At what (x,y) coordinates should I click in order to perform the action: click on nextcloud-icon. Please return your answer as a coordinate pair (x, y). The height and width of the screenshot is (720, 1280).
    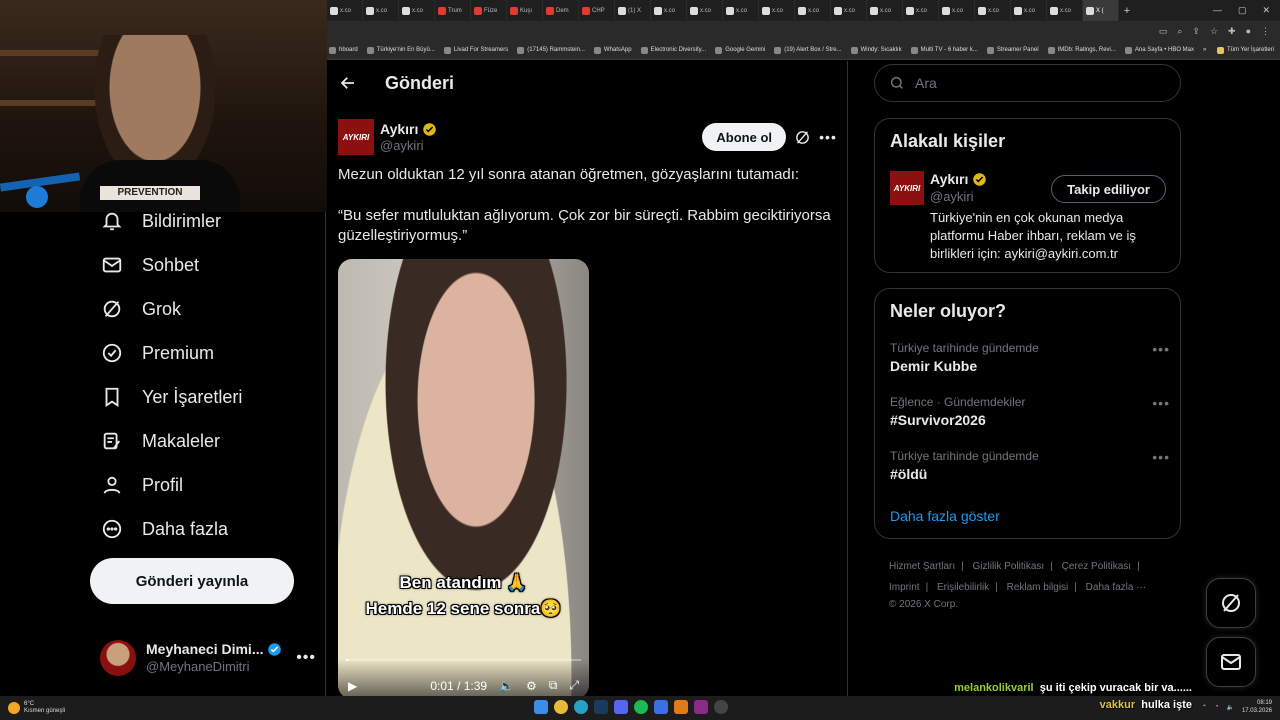
    Looking at the image, I should click on (701, 707).